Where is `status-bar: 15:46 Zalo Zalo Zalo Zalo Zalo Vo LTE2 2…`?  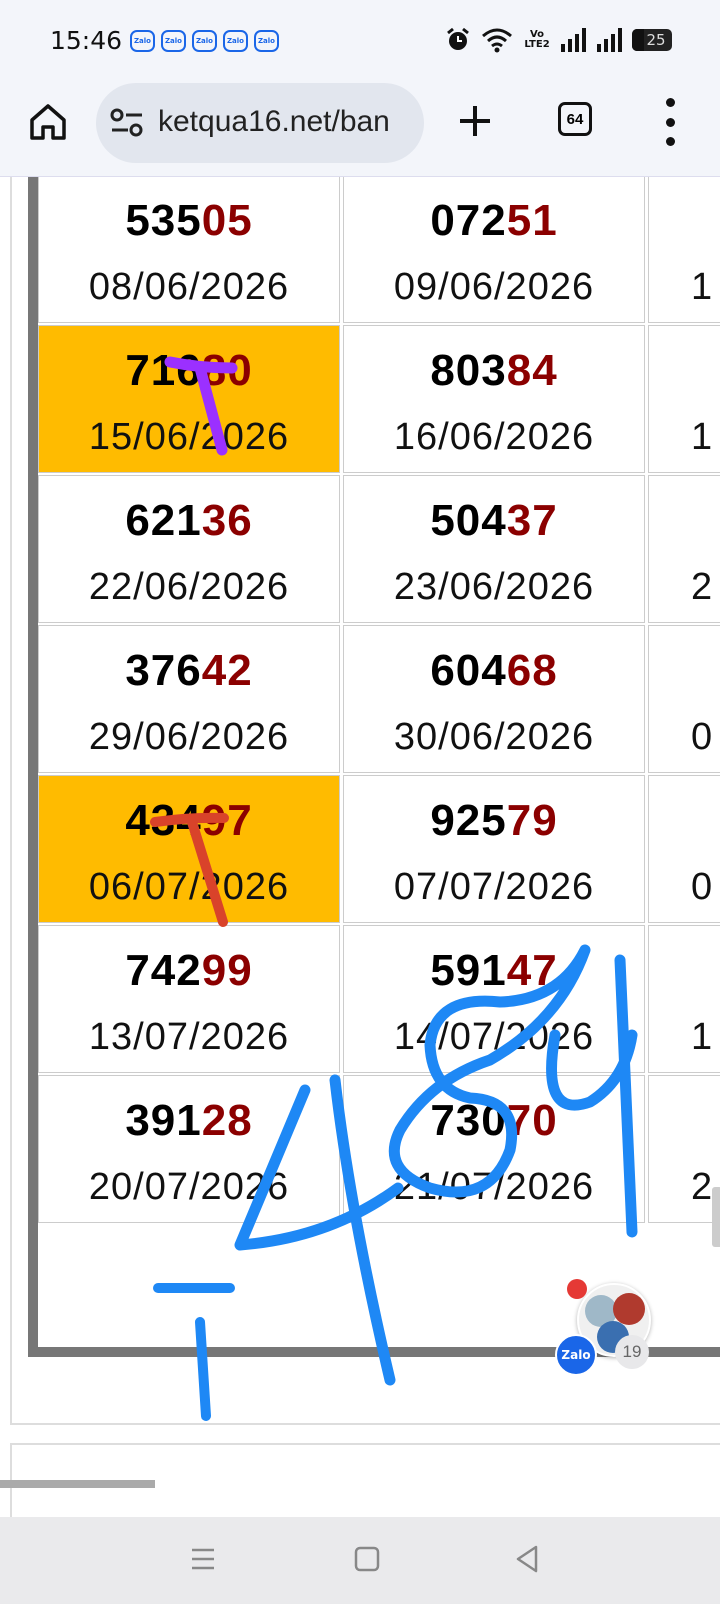
status-bar: 15:46 Zalo Zalo Zalo Zalo Zalo Vo LTE2 2… is located at coordinates (360, 40).